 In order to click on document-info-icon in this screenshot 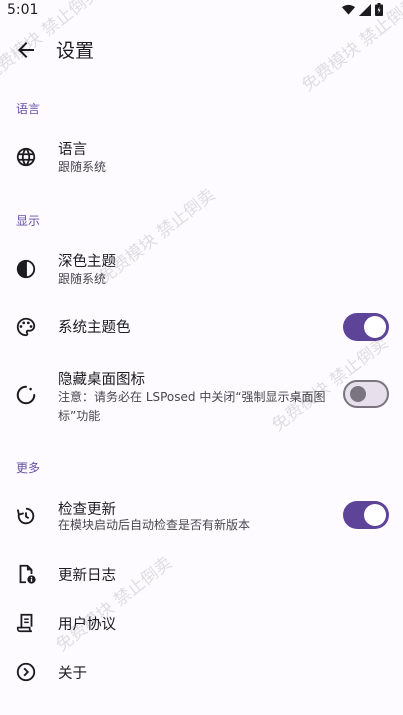, I will do `click(27, 574)`.